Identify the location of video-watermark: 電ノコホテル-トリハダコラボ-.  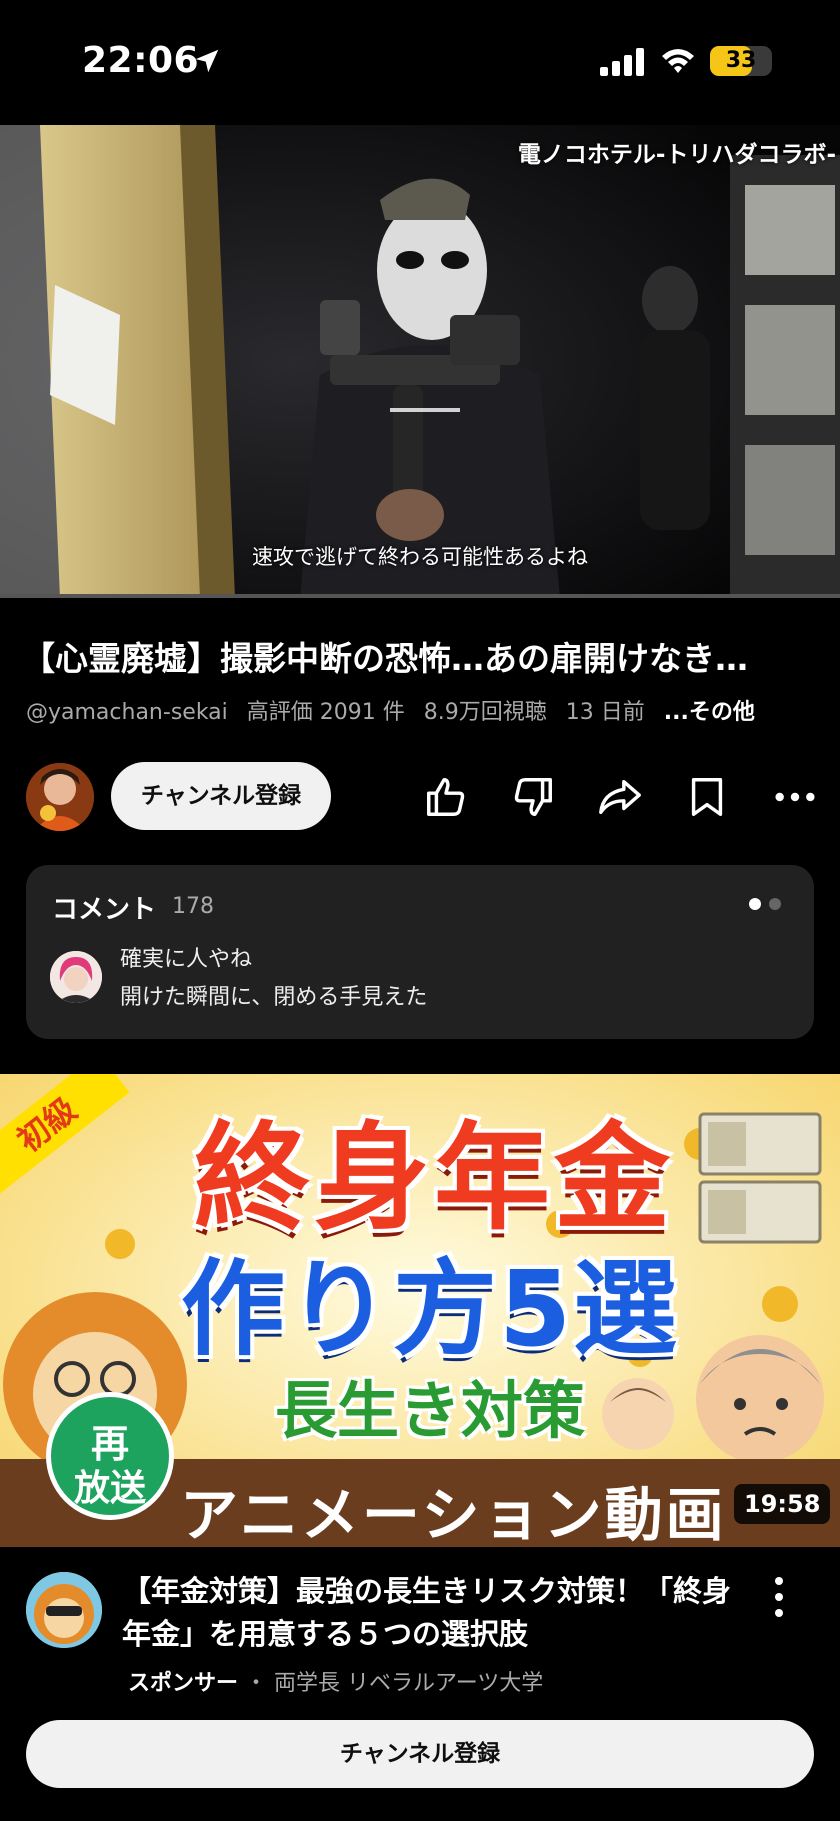
(676, 155).